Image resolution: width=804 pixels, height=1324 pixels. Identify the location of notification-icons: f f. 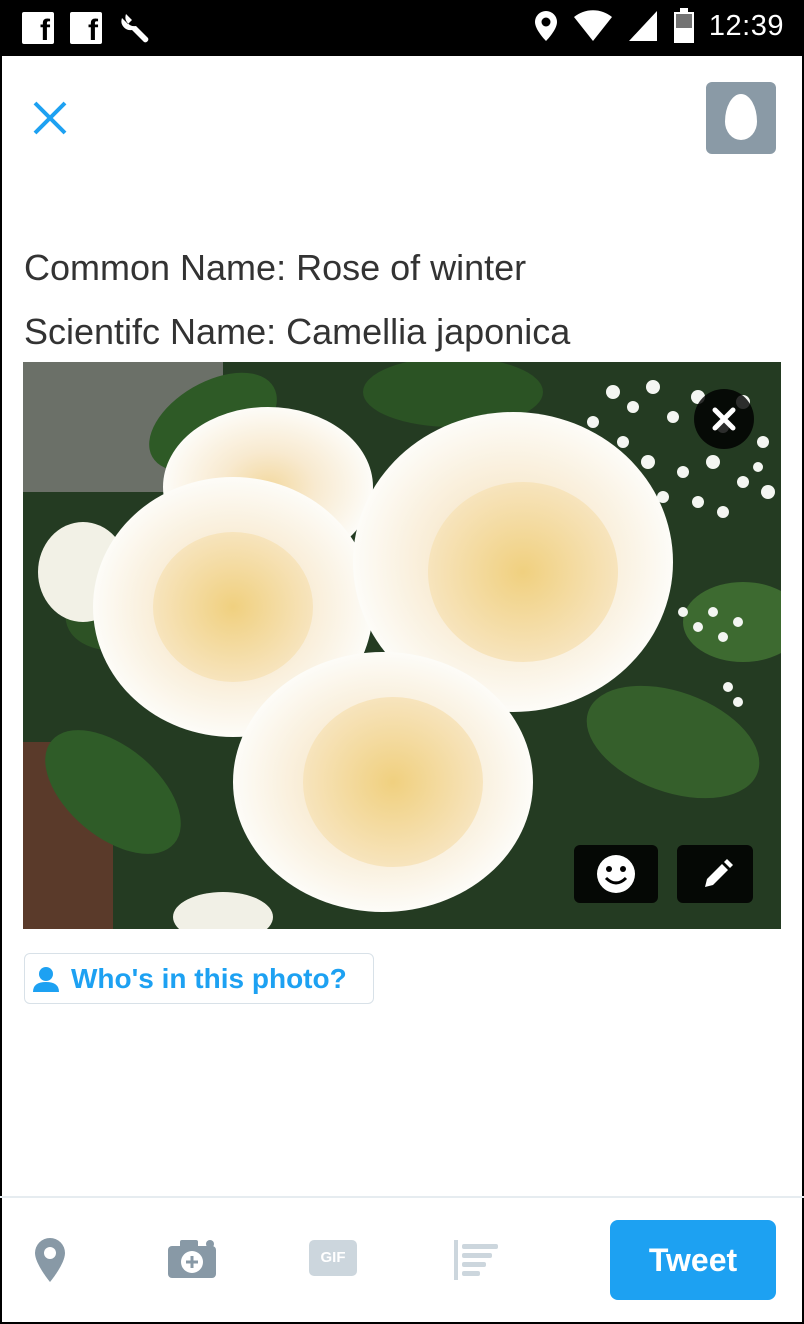
(88, 28).